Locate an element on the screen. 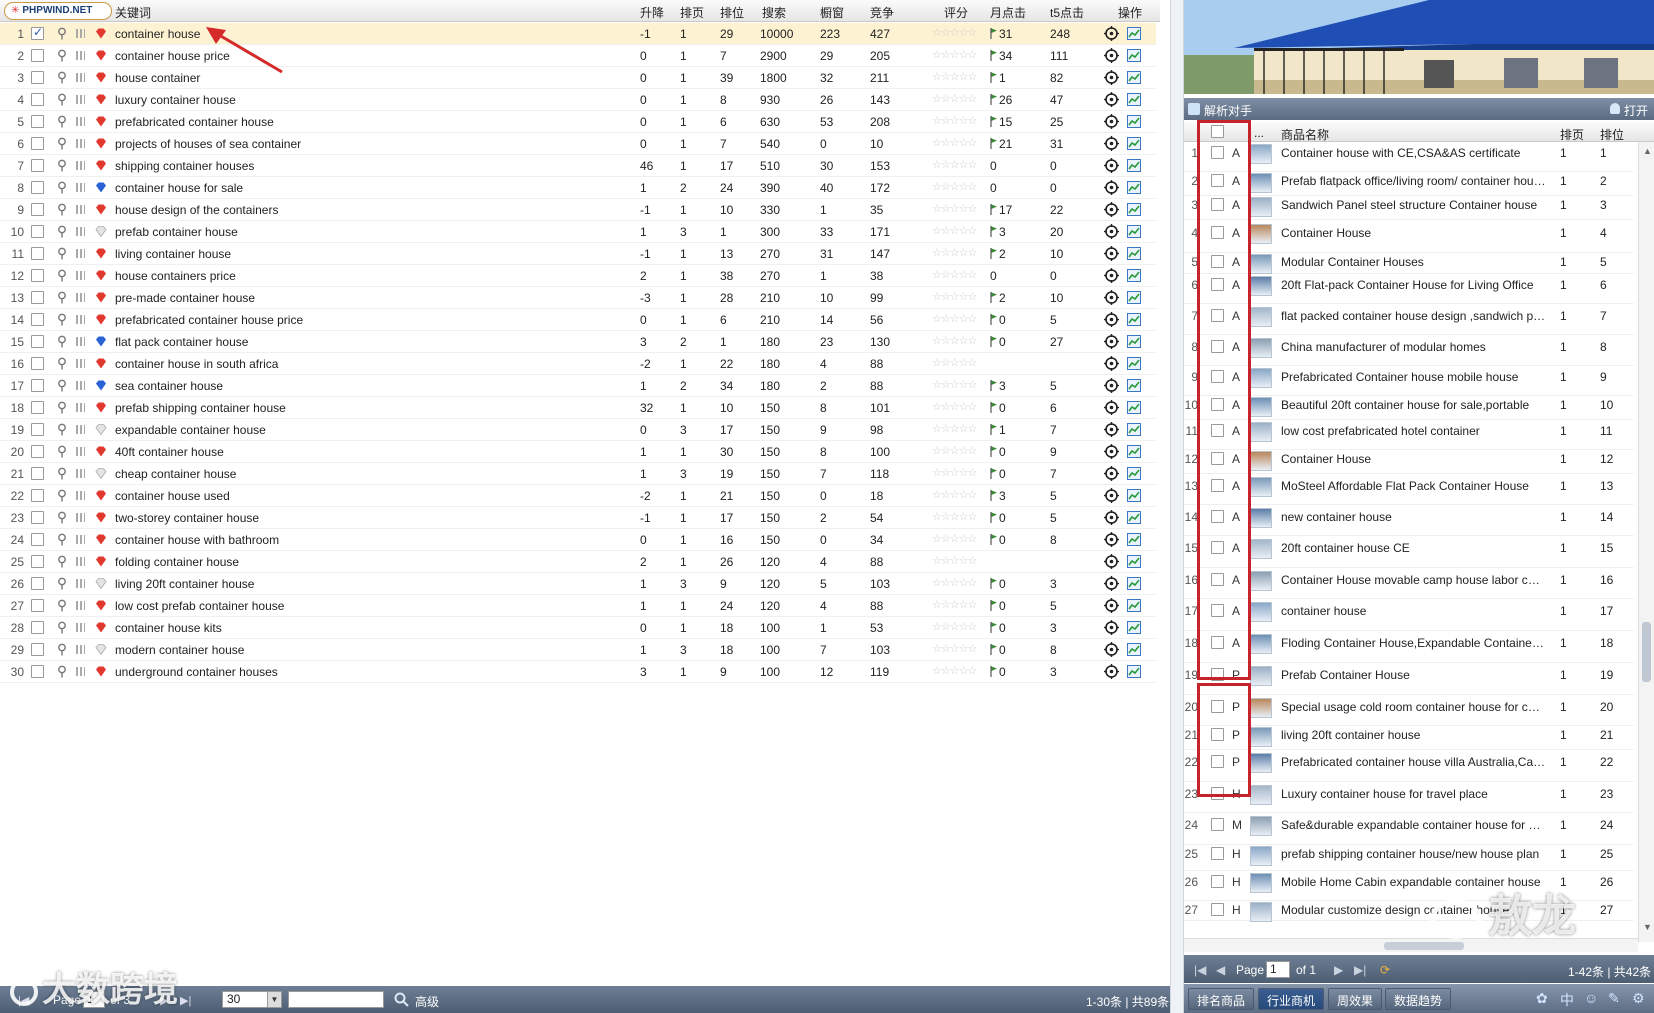  product-name: new container house is located at coordinates (1413, 517).